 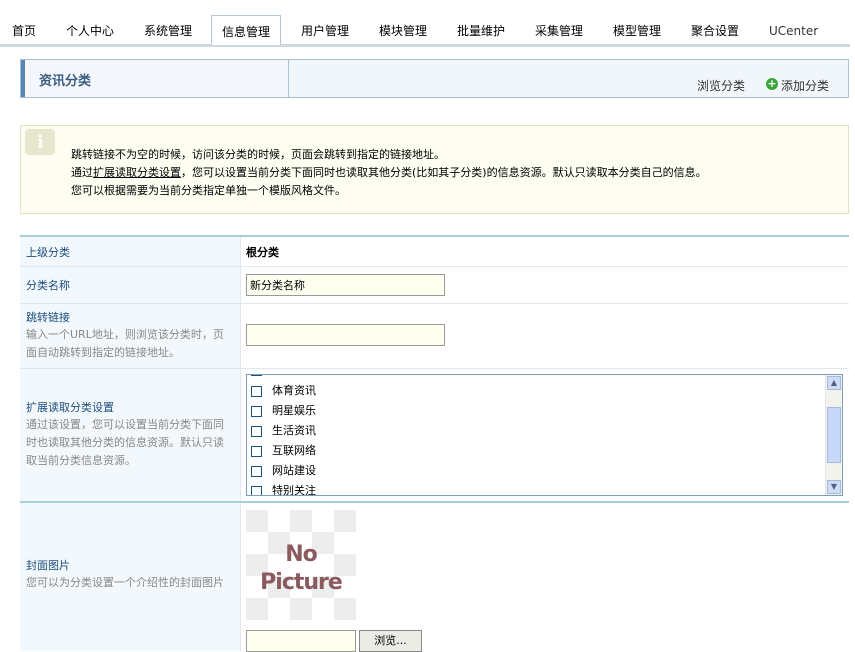 What do you see at coordinates (70, 407) in the screenshot?
I see `extend-category-label: 扩展读取分类设置` at bounding box center [70, 407].